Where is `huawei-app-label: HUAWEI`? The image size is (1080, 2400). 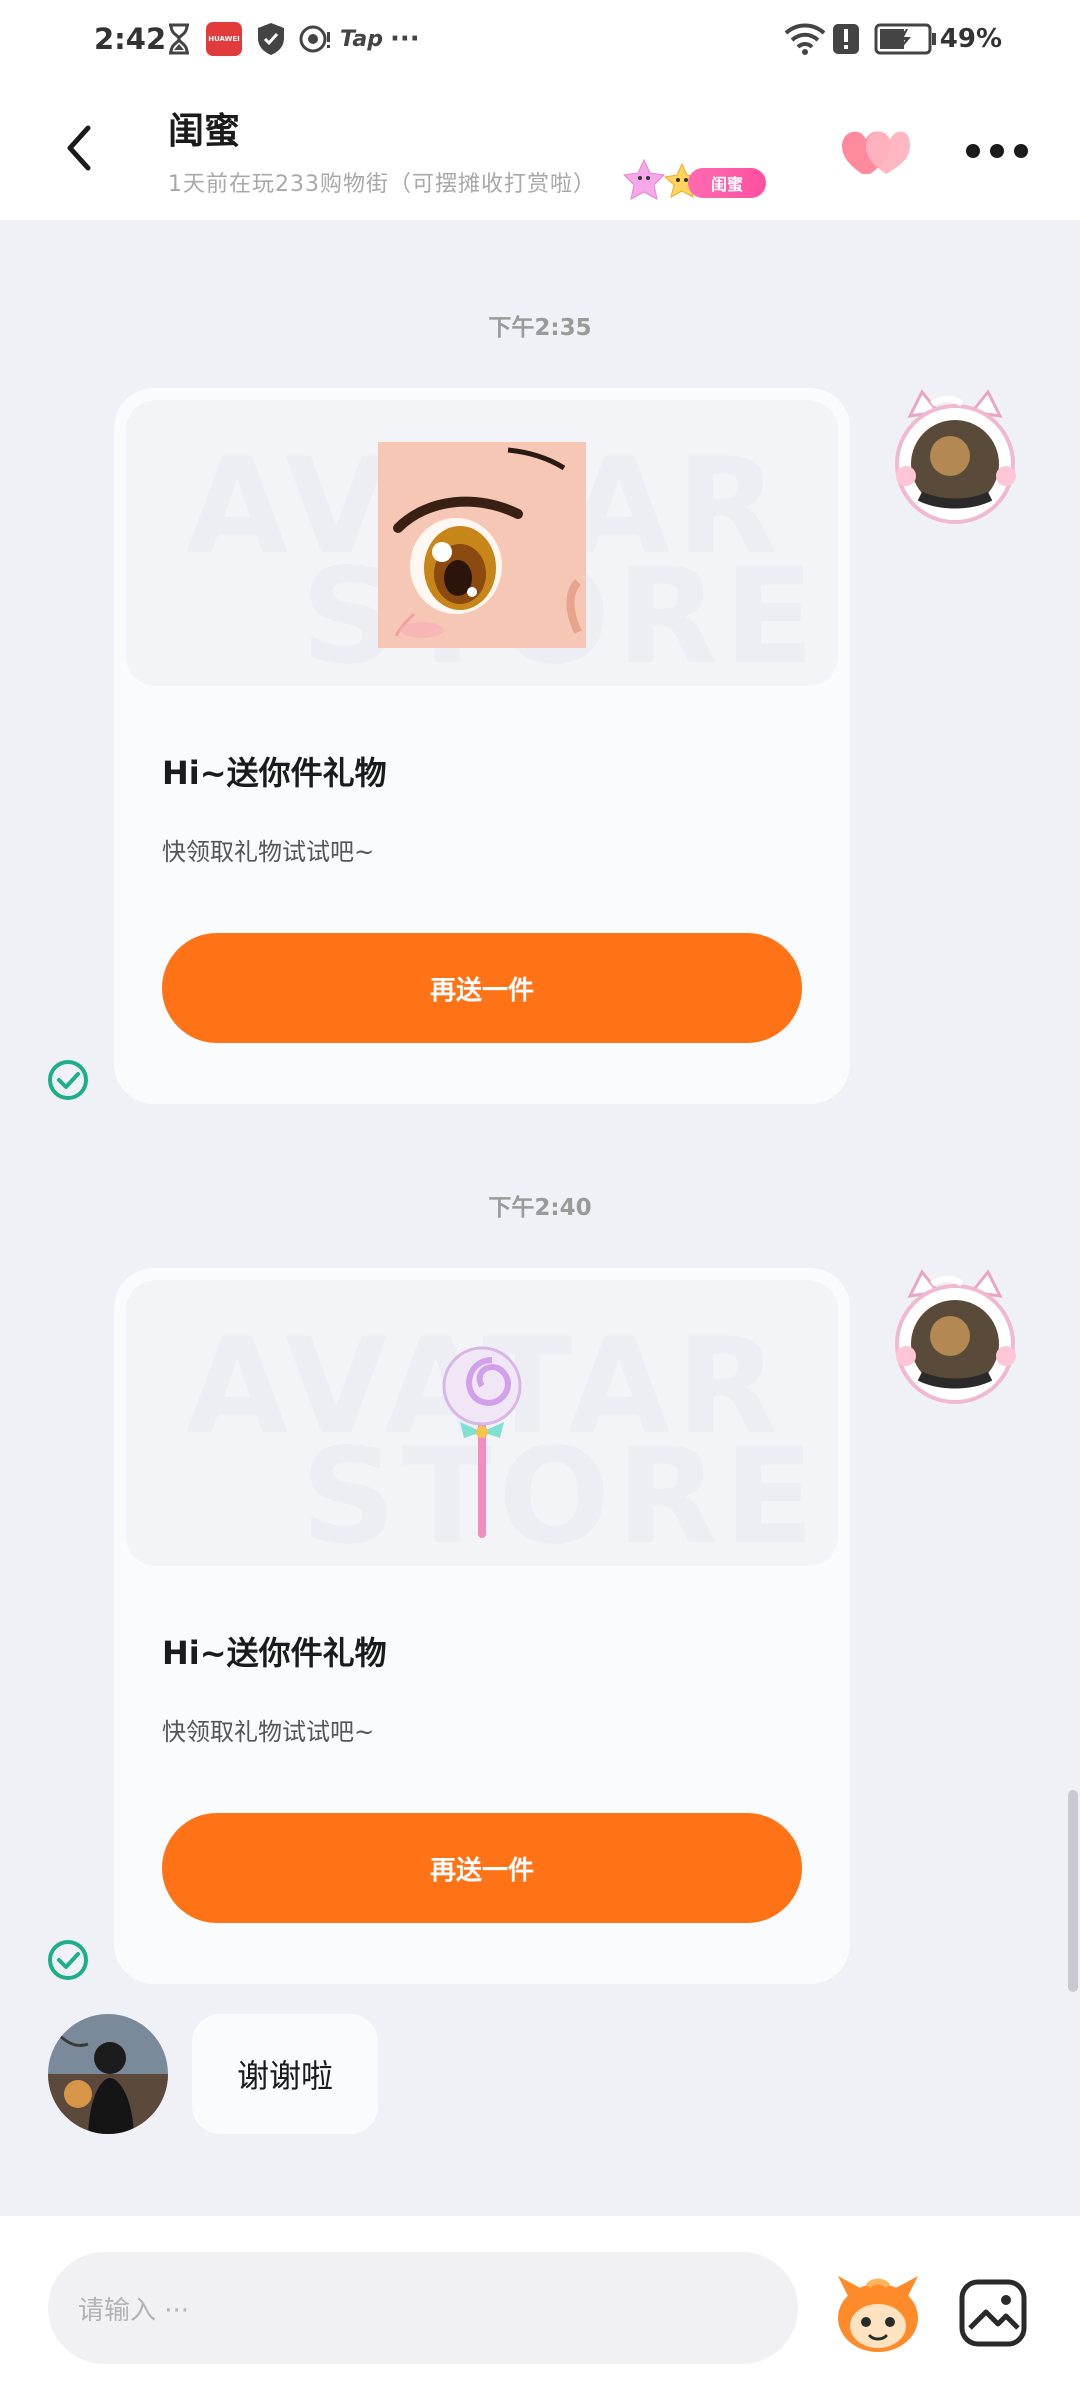 huawei-app-label: HUAWEI is located at coordinates (224, 39).